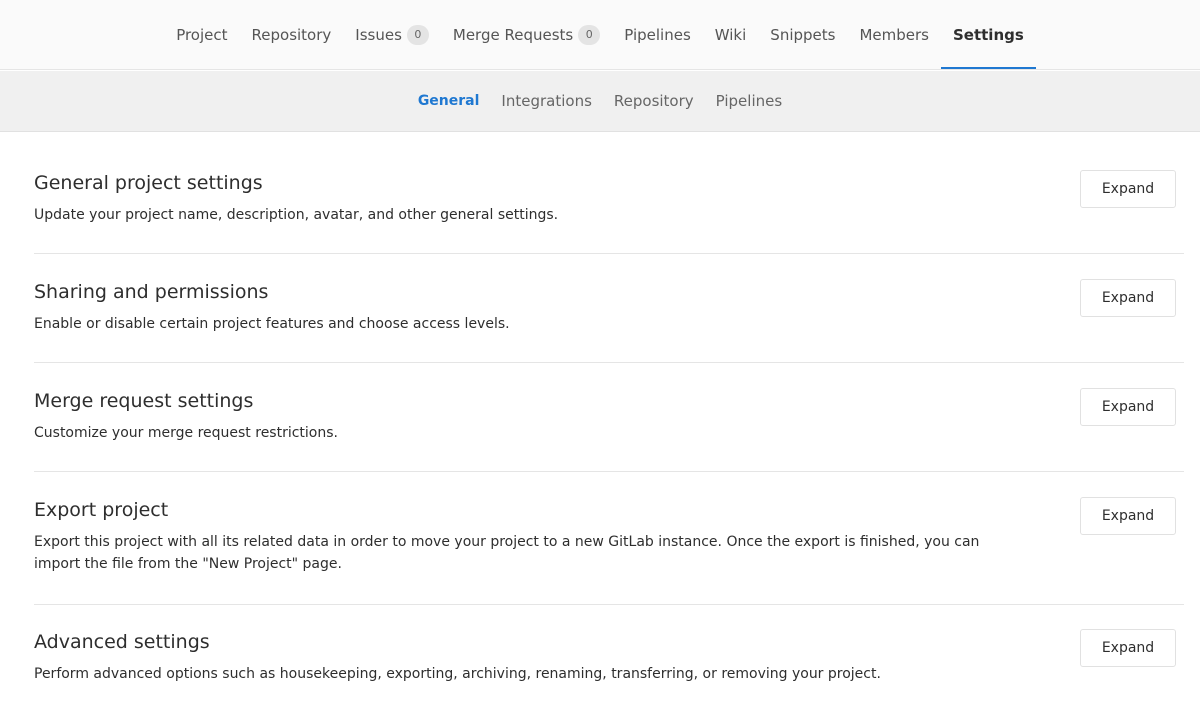 The image size is (1200, 711). What do you see at coordinates (1128, 298) in the screenshot?
I see `expand-sharing-and-permissions-button: Expand` at bounding box center [1128, 298].